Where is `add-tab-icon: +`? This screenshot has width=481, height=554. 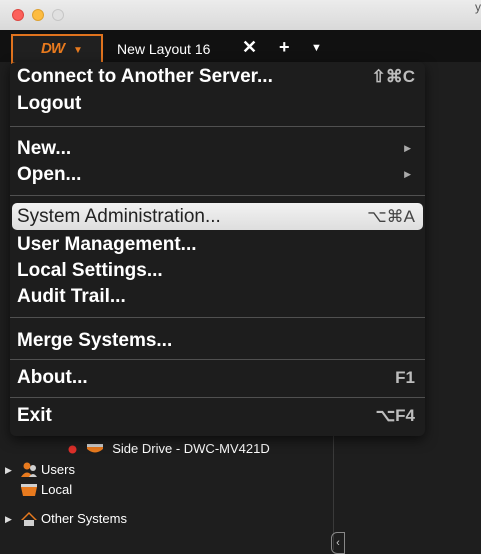
add-tab-icon: + is located at coordinates (284, 47).